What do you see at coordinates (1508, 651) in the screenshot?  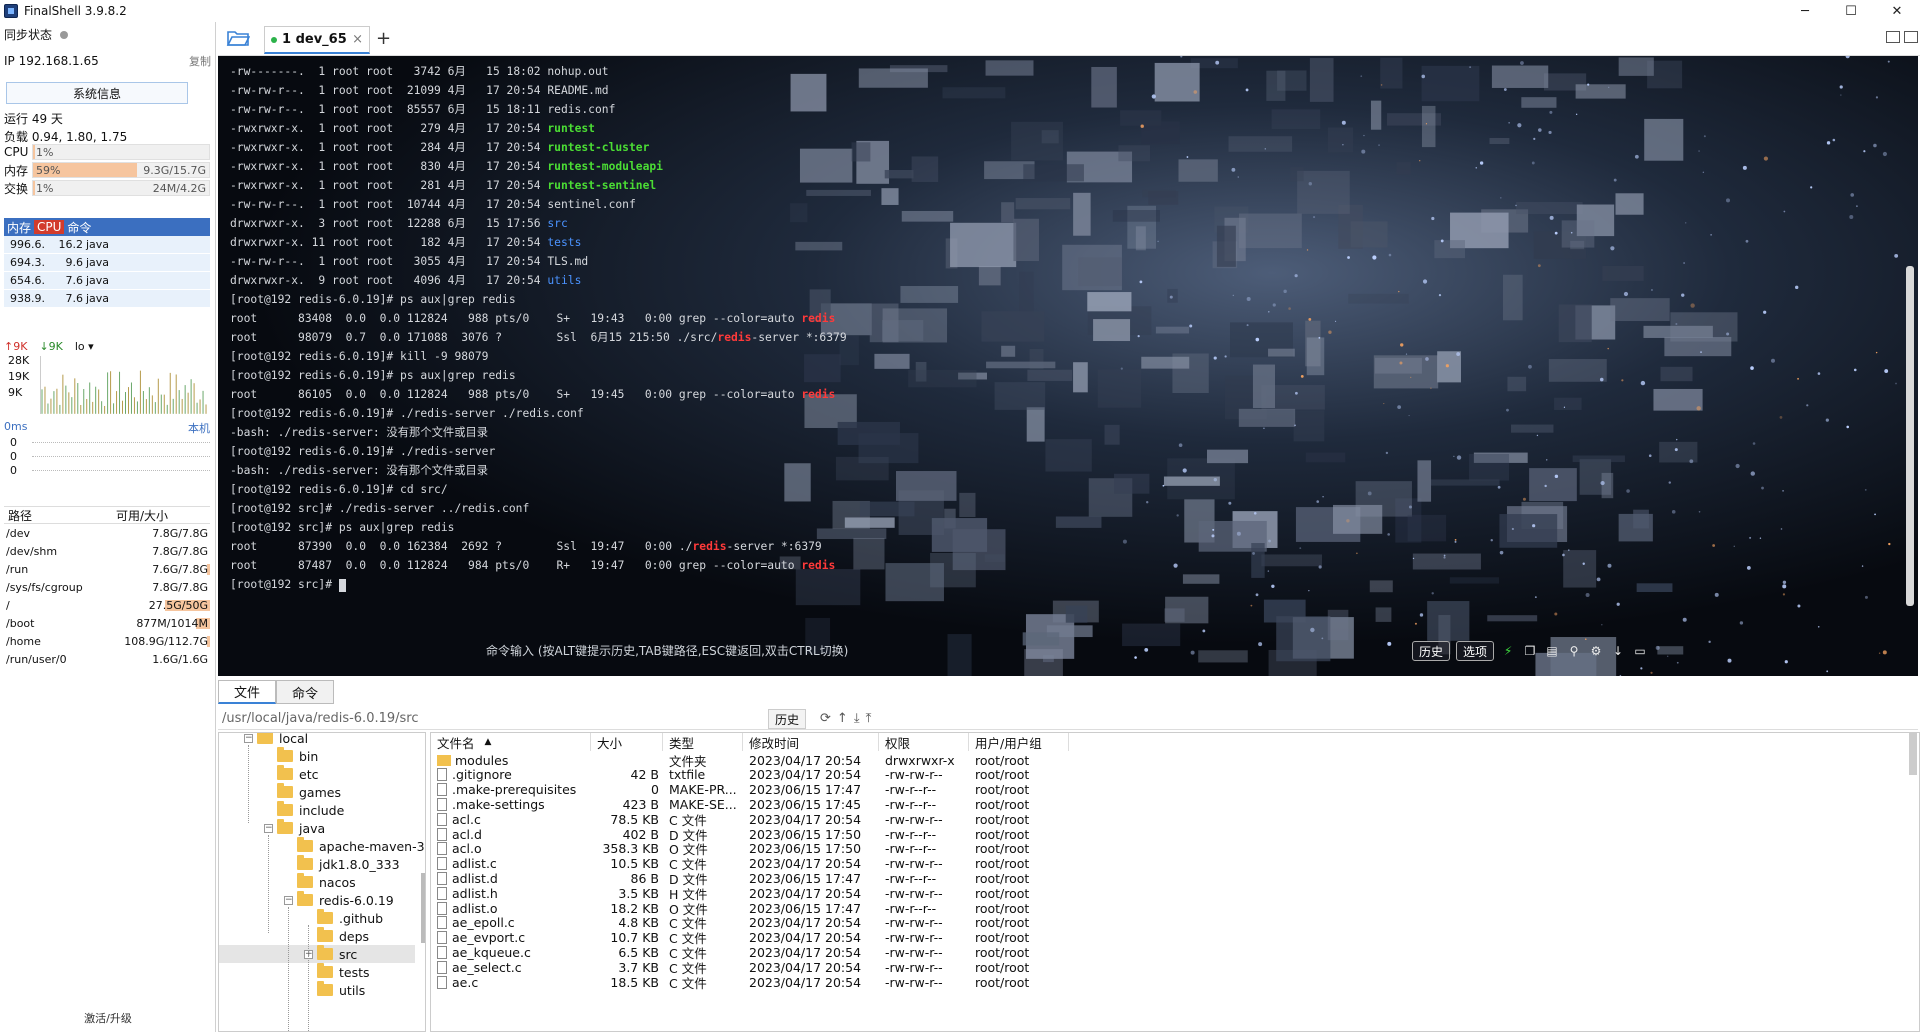 I see `lightning-icon: ⚡` at bounding box center [1508, 651].